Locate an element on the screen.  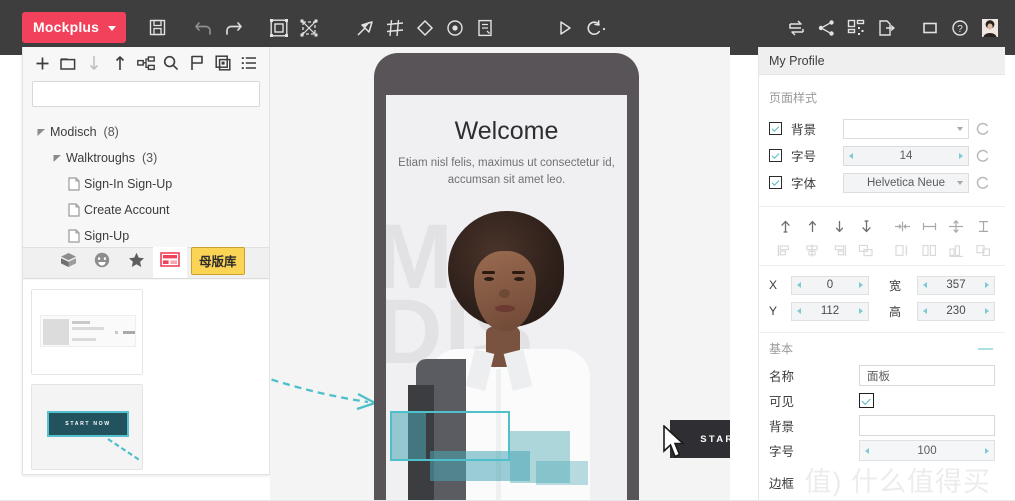
toolbar-group-right: ? is located at coordinates (898, 28).